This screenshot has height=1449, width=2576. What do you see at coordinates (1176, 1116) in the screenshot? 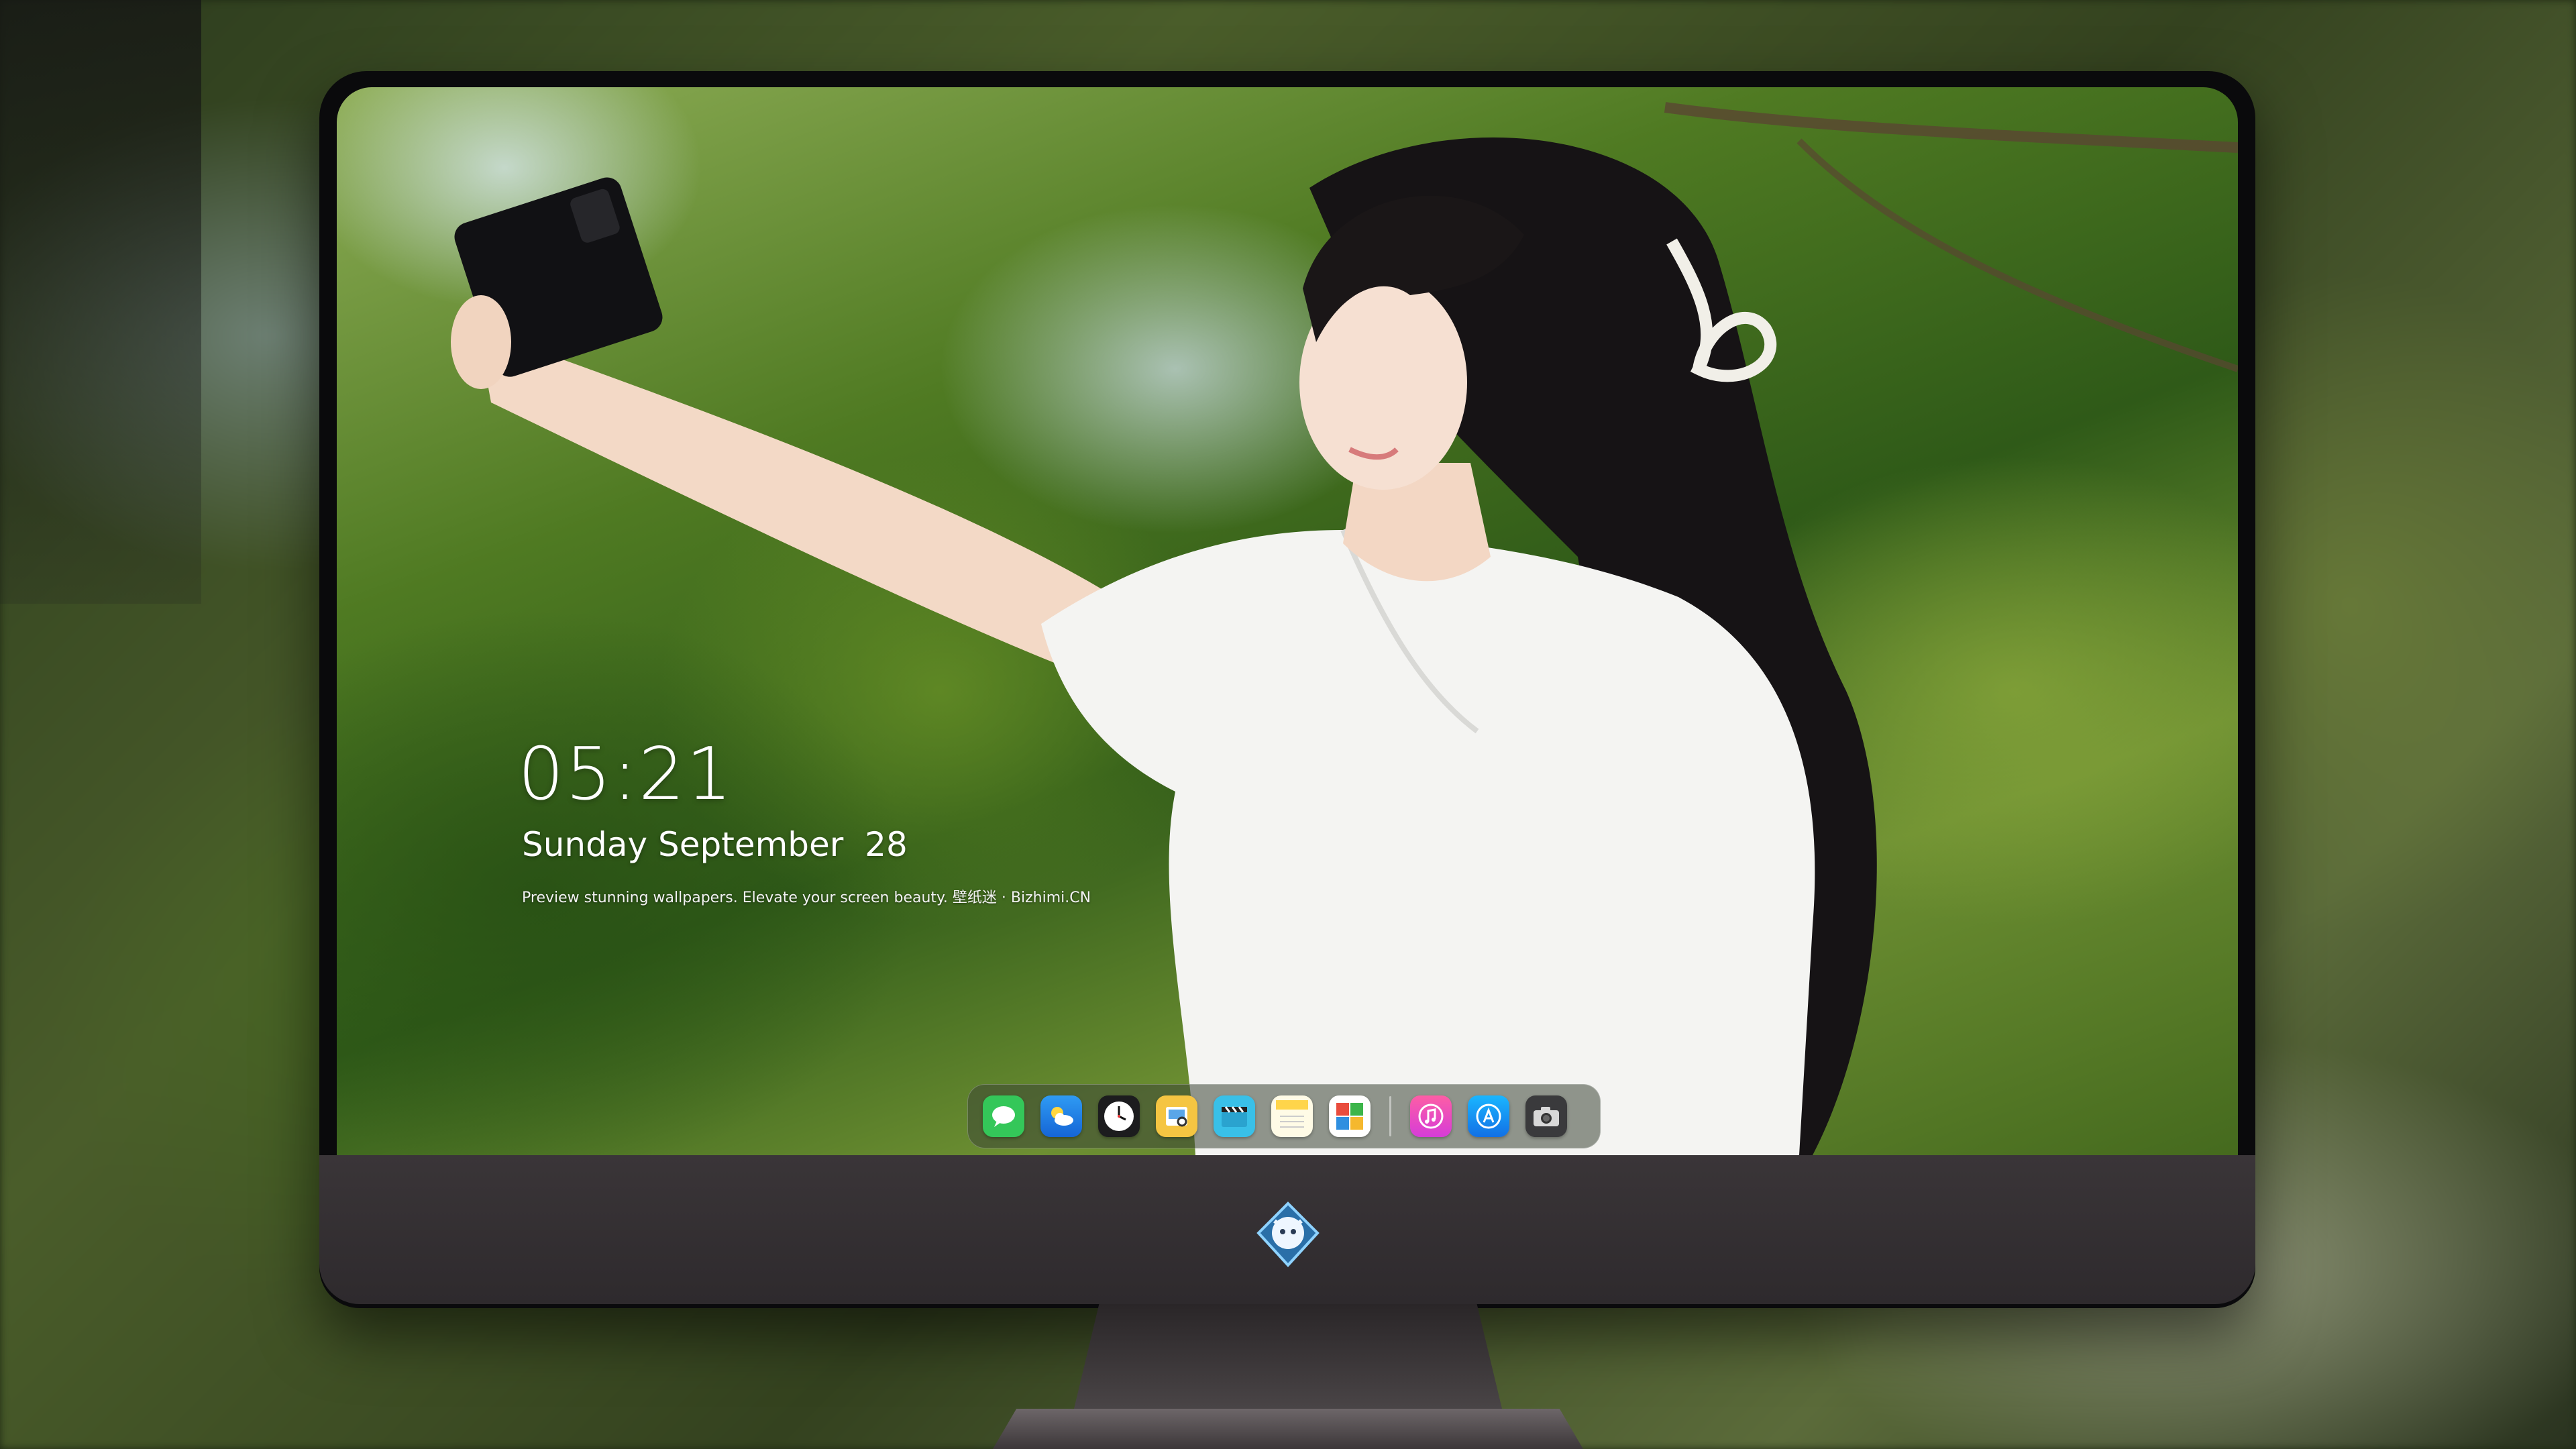
I see `preview-icon` at bounding box center [1176, 1116].